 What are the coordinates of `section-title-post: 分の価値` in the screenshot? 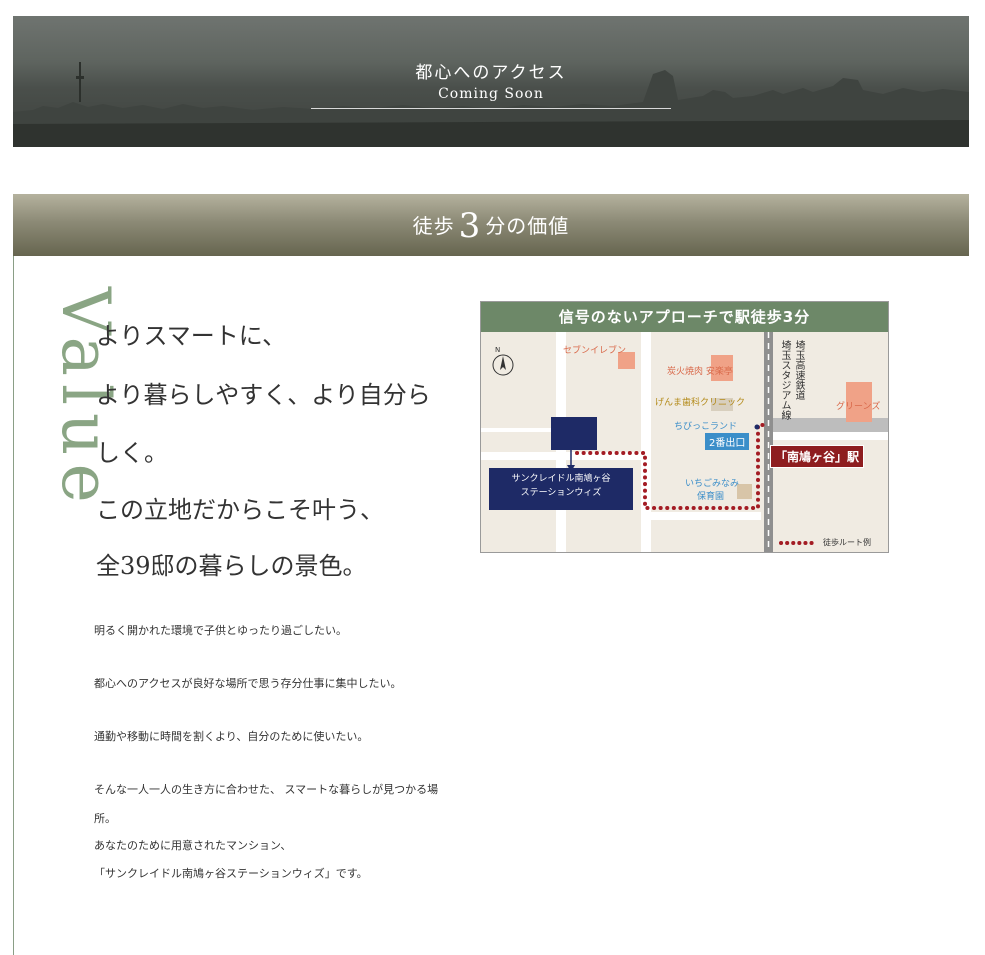 It's located at (527, 226).